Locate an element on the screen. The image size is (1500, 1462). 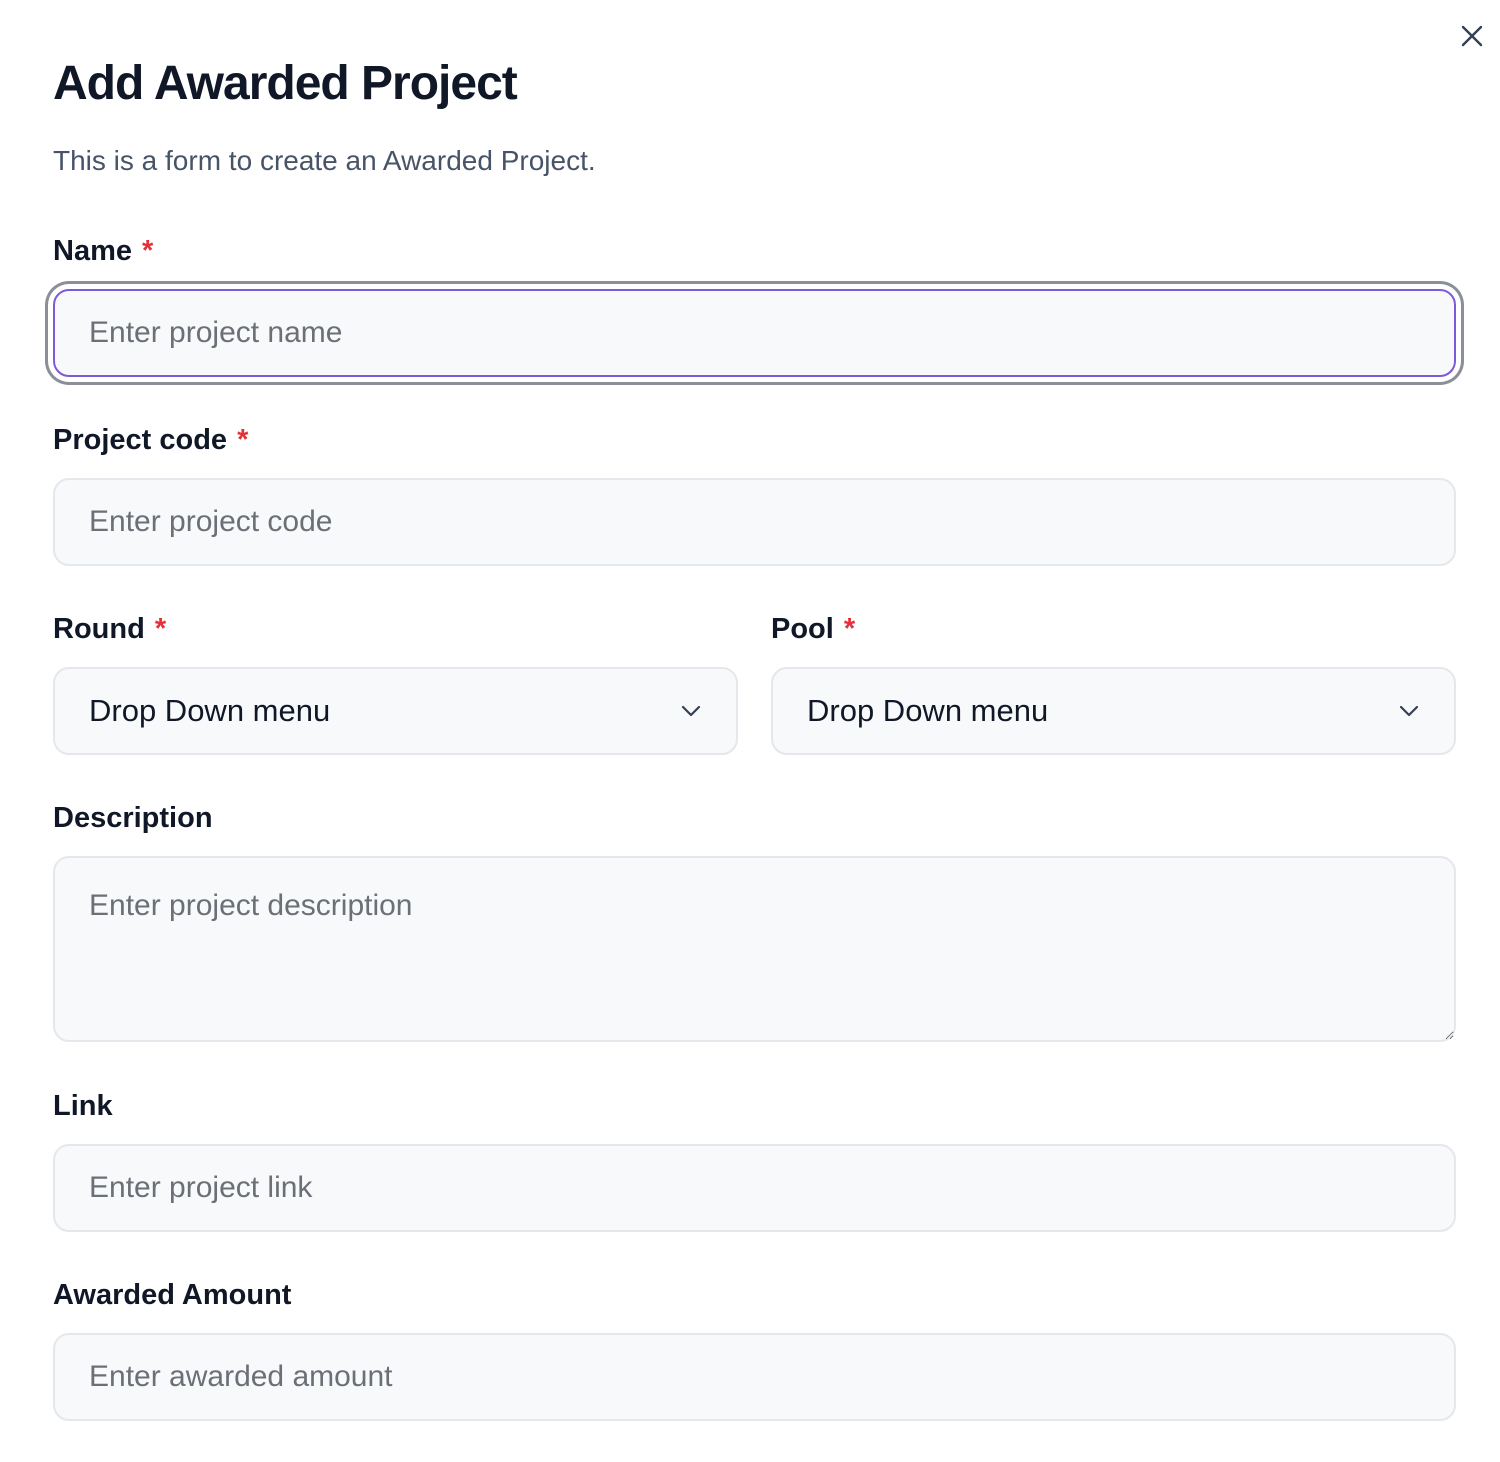
awarded-amount-label: Awarded Amount is located at coordinates (172, 1295).